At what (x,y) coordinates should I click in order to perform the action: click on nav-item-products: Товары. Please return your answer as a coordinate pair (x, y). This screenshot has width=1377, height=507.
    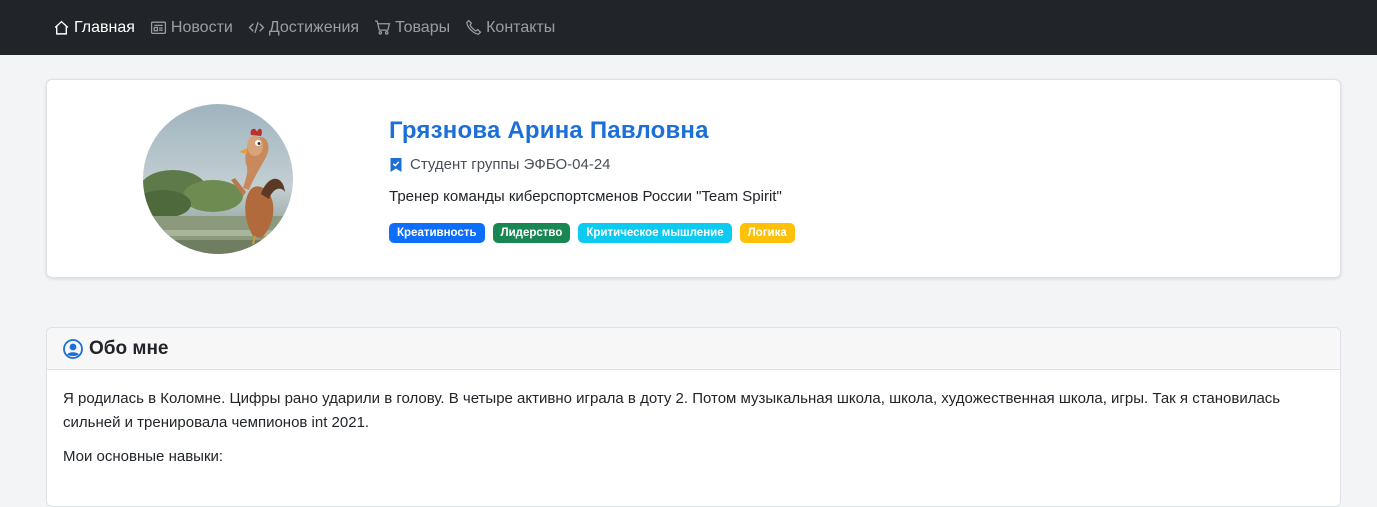
    Looking at the image, I should click on (412, 28).